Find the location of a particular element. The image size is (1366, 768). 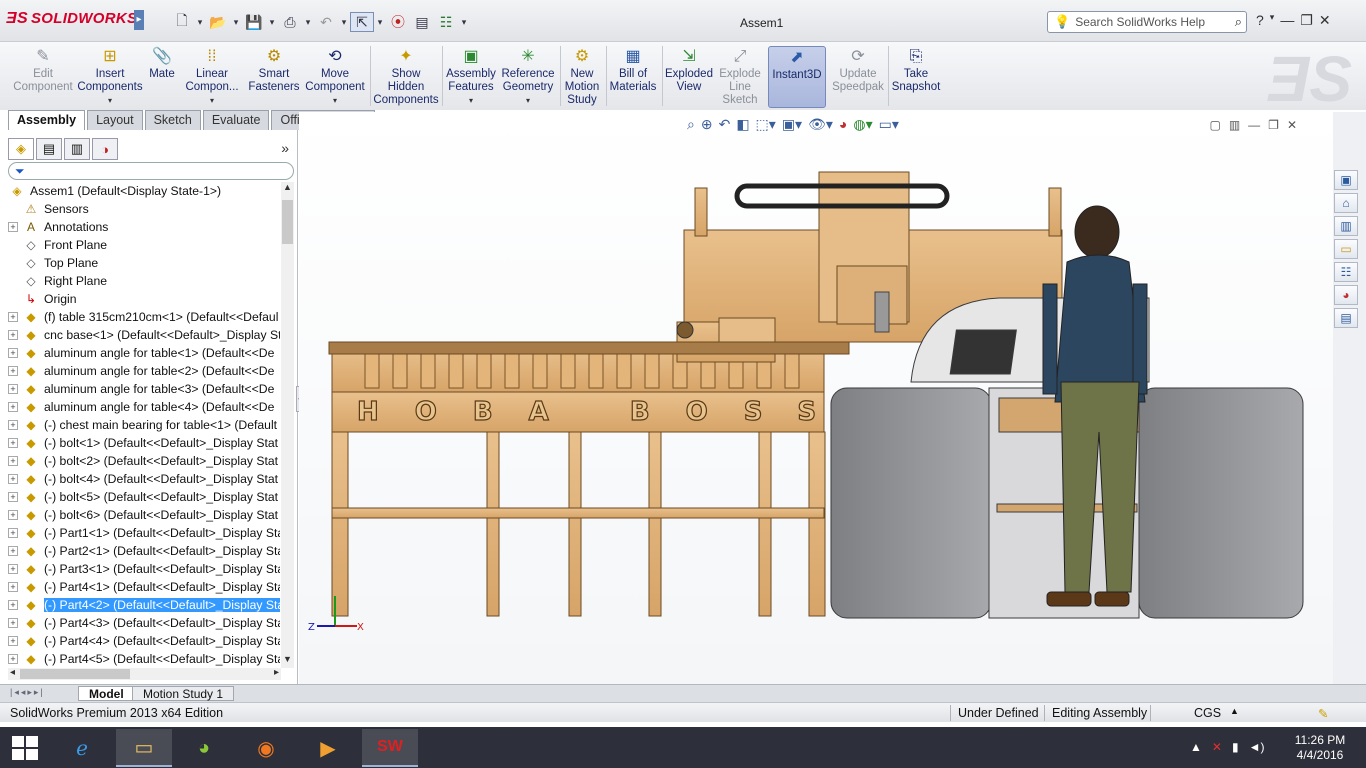

options-dropdown-icon: ▾ is located at coordinates (464, 22).